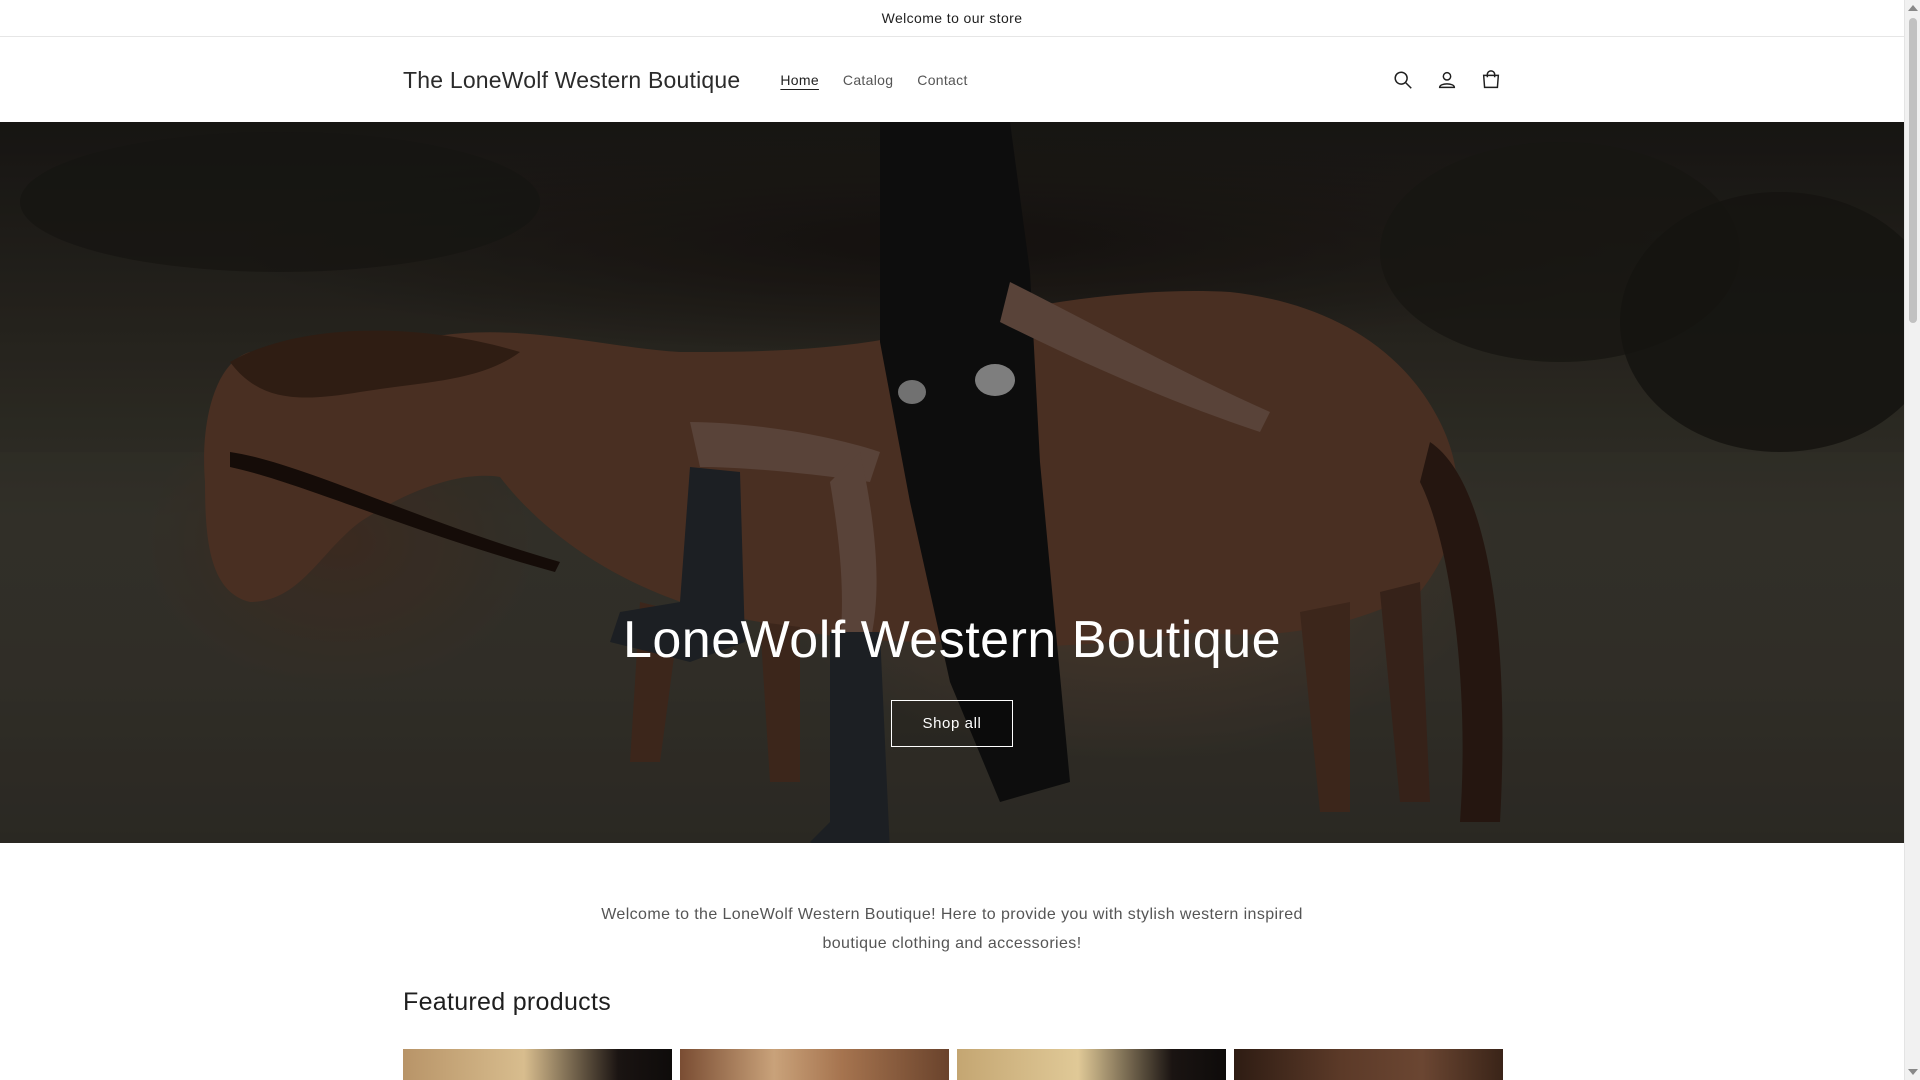  Describe the element at coordinates (799, 80) in the screenshot. I see `nav-home: Home` at that location.